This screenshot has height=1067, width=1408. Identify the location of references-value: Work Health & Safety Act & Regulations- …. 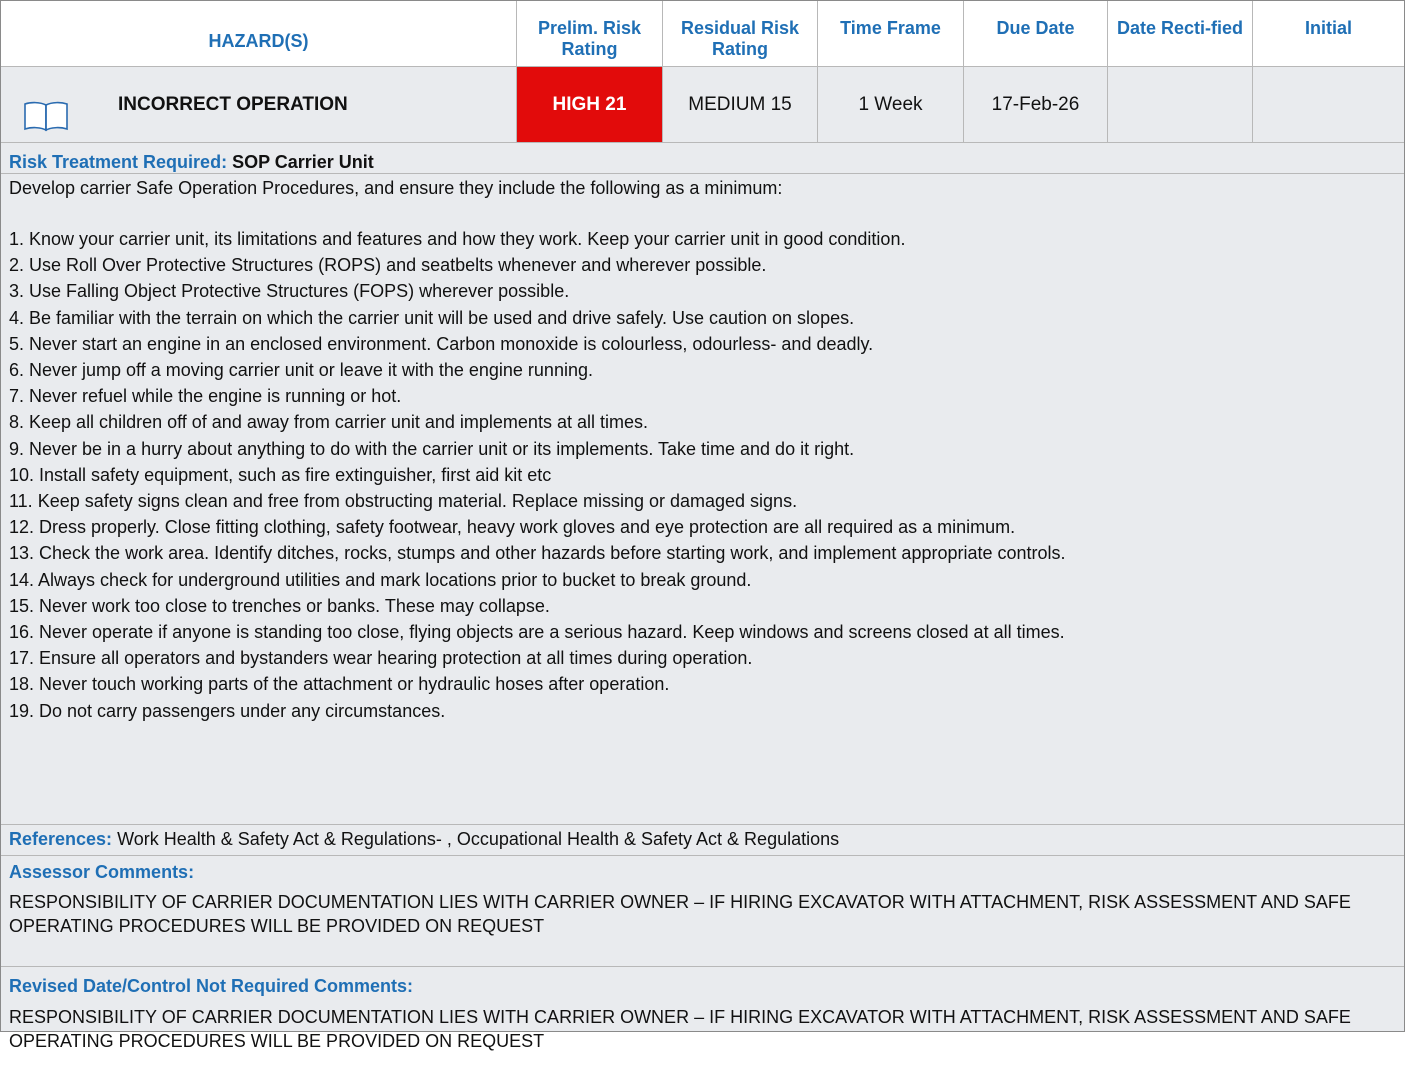
(478, 839).